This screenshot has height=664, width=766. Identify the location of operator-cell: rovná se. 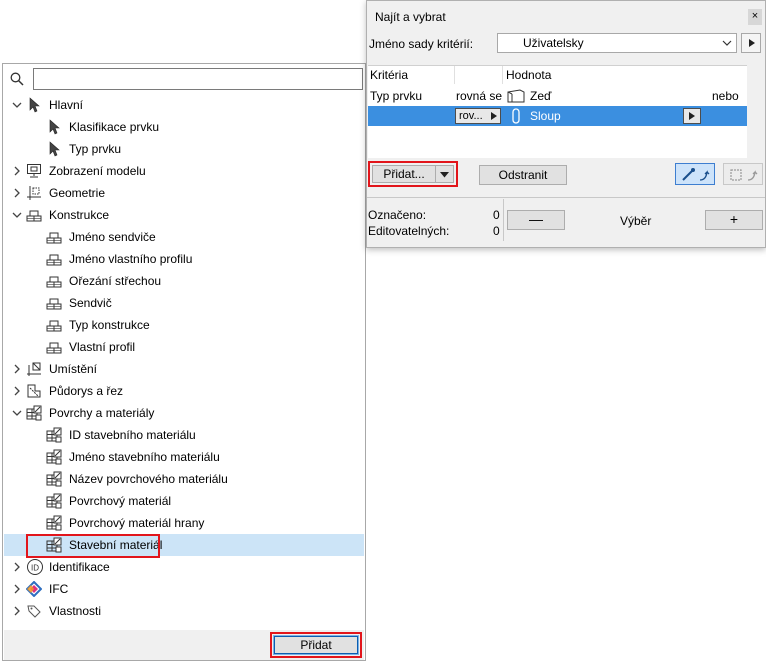
(479, 96).